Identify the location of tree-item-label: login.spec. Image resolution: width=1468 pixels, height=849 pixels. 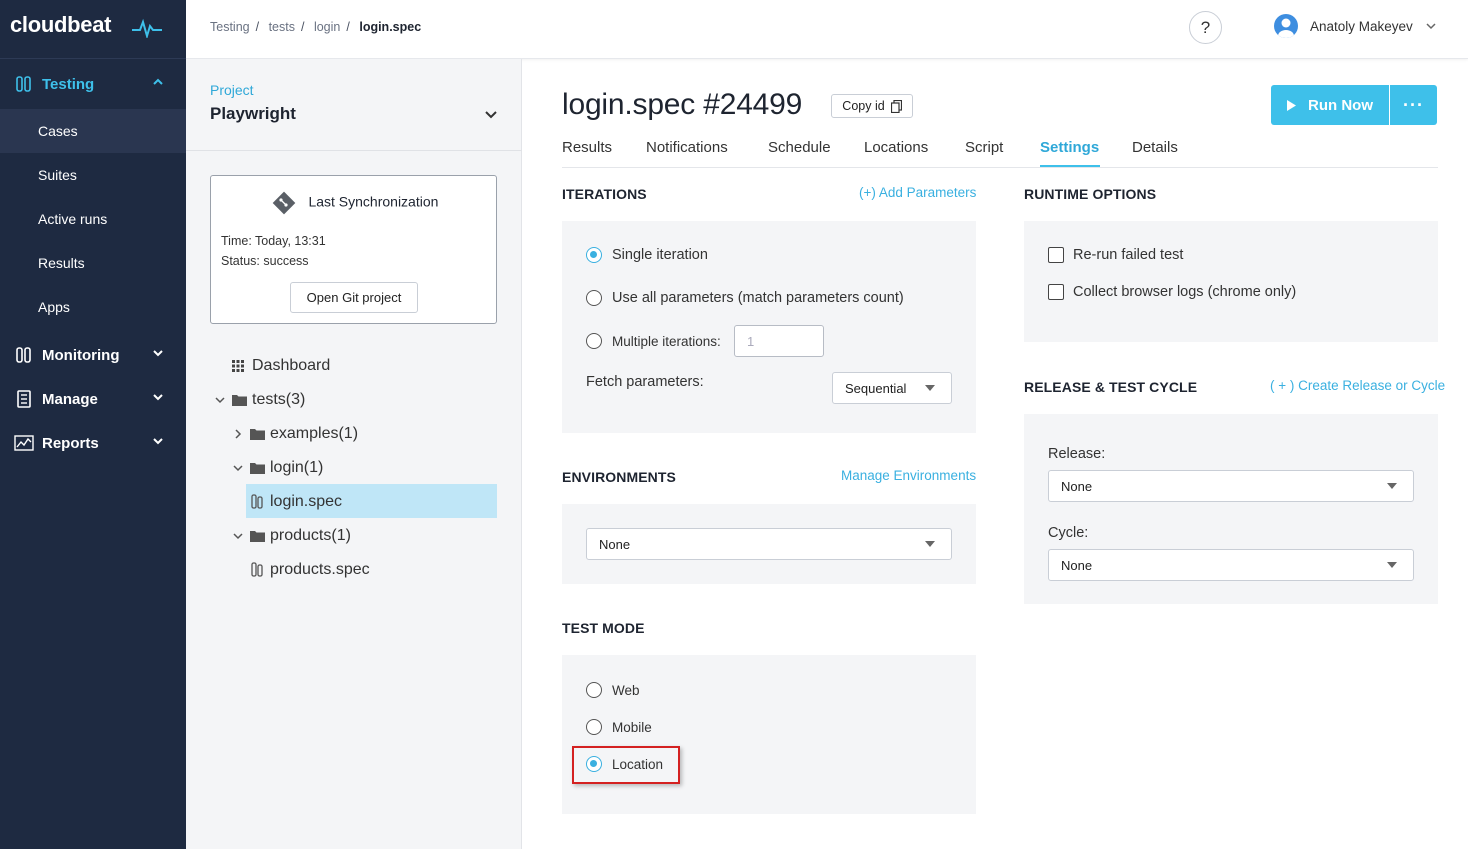
(306, 501).